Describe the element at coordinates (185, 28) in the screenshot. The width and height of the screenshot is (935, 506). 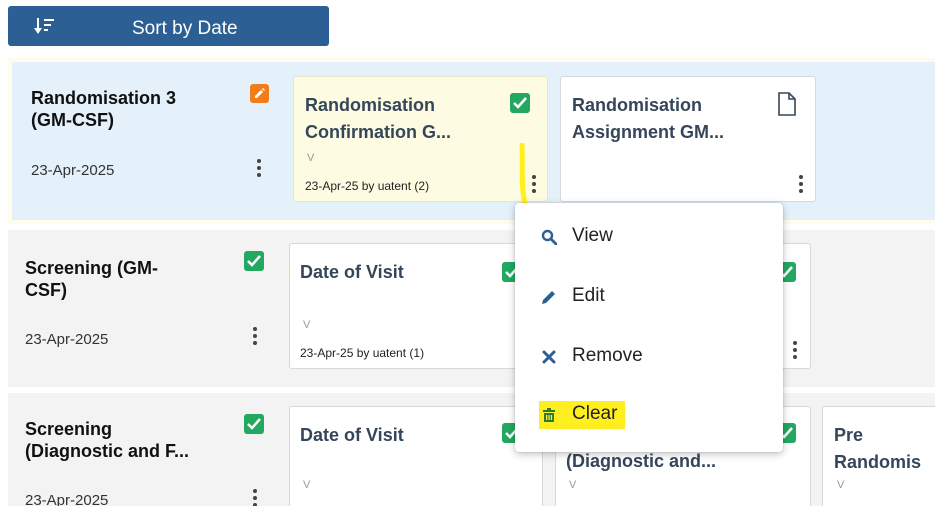
I see `sort-button-label: Sort by Date` at that location.